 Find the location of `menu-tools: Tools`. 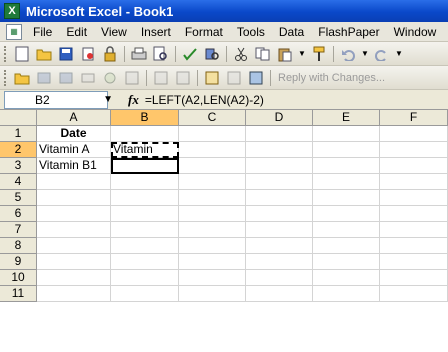

menu-tools: Tools is located at coordinates (251, 32).